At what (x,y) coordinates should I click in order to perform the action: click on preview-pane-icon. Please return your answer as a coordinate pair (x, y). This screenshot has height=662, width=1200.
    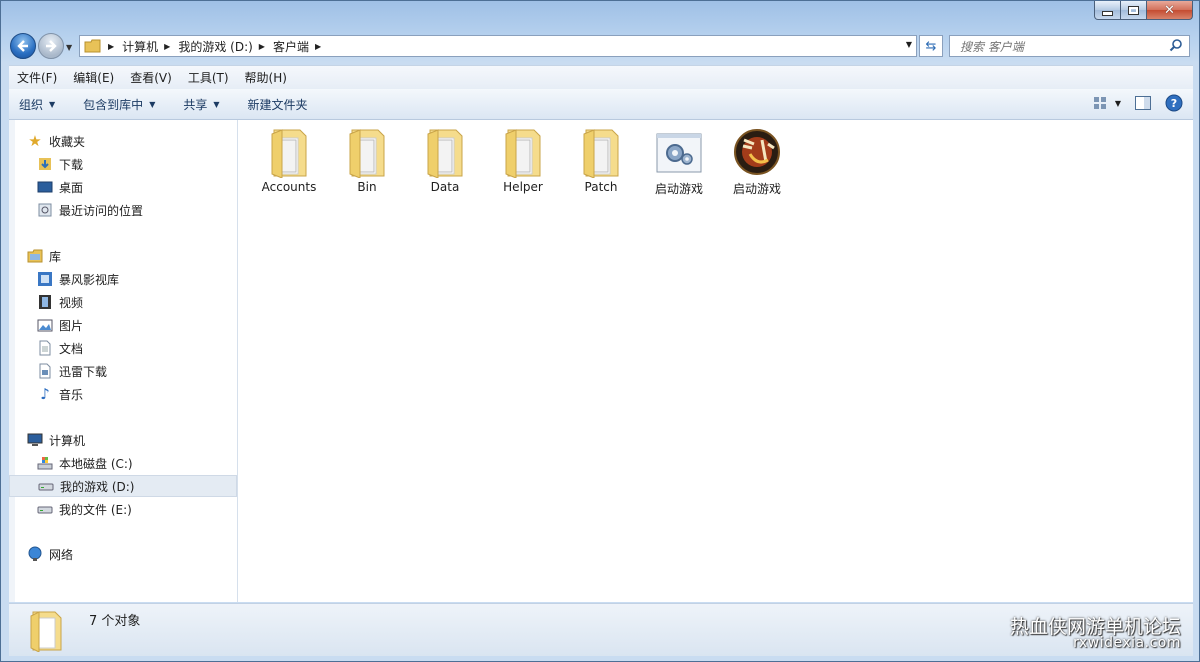
    Looking at the image, I should click on (1143, 103).